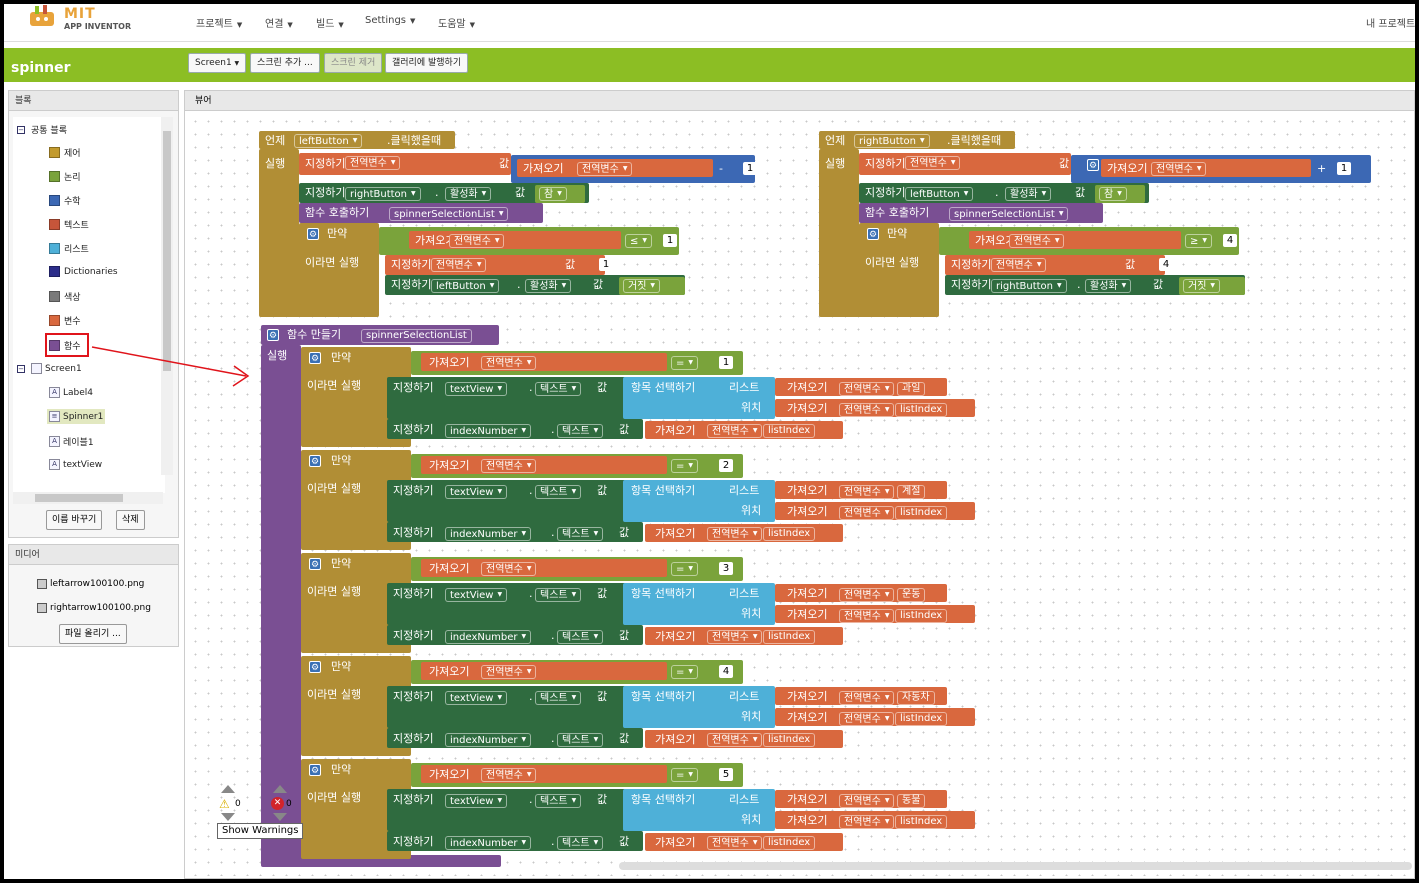 Image resolution: width=1419 pixels, height=883 pixels. I want to click on tree-item-procedures: 함수, so click(67, 345).